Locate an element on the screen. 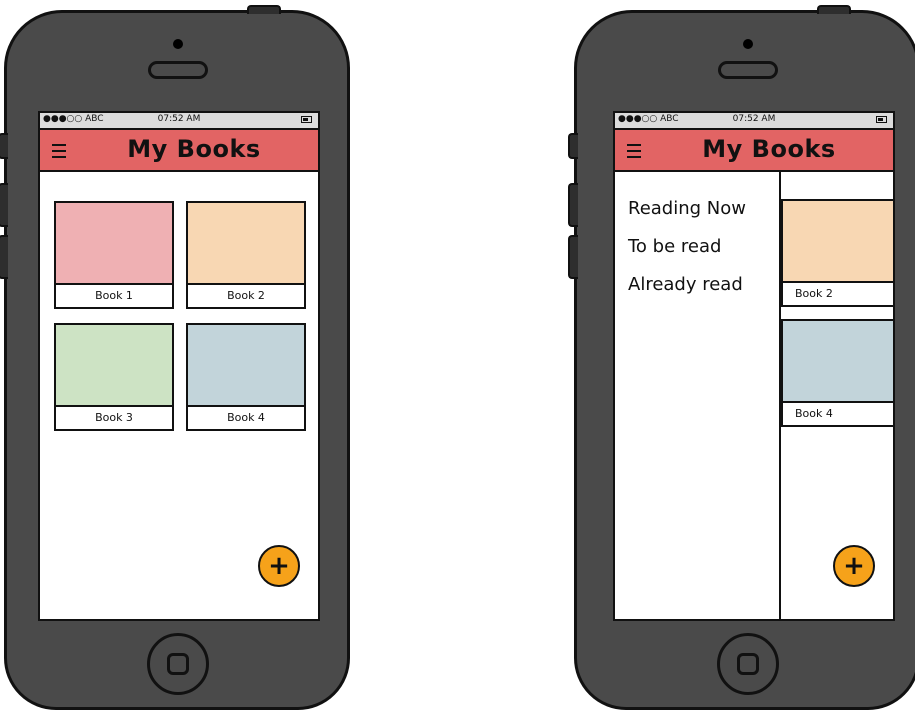 The width and height of the screenshot is (915, 713). book-card-1: Book 1 is located at coordinates (114, 258).